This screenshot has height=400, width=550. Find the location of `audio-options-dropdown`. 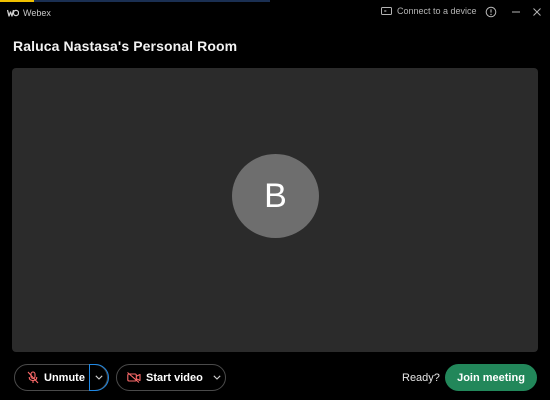

audio-options-dropdown is located at coordinates (99, 377).